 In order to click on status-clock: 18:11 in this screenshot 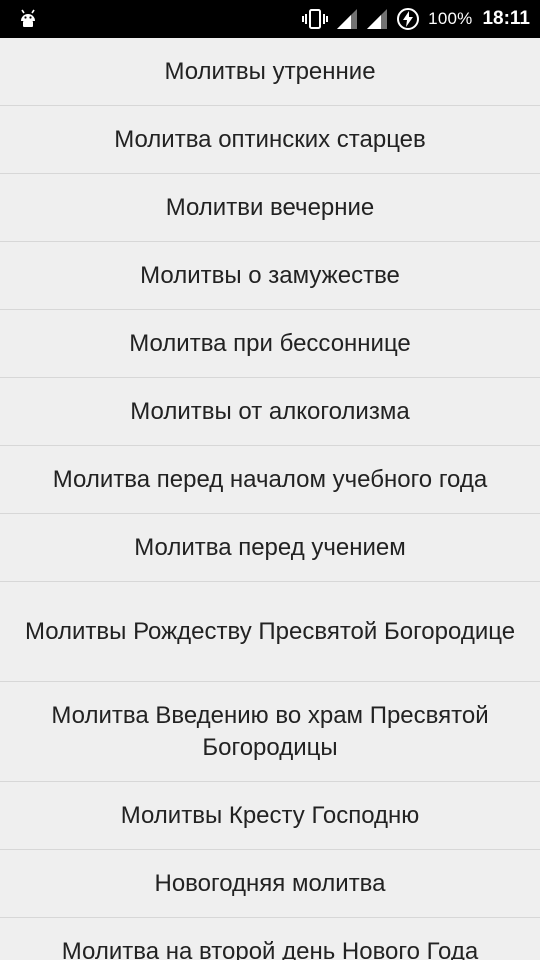, I will do `click(506, 18)`.